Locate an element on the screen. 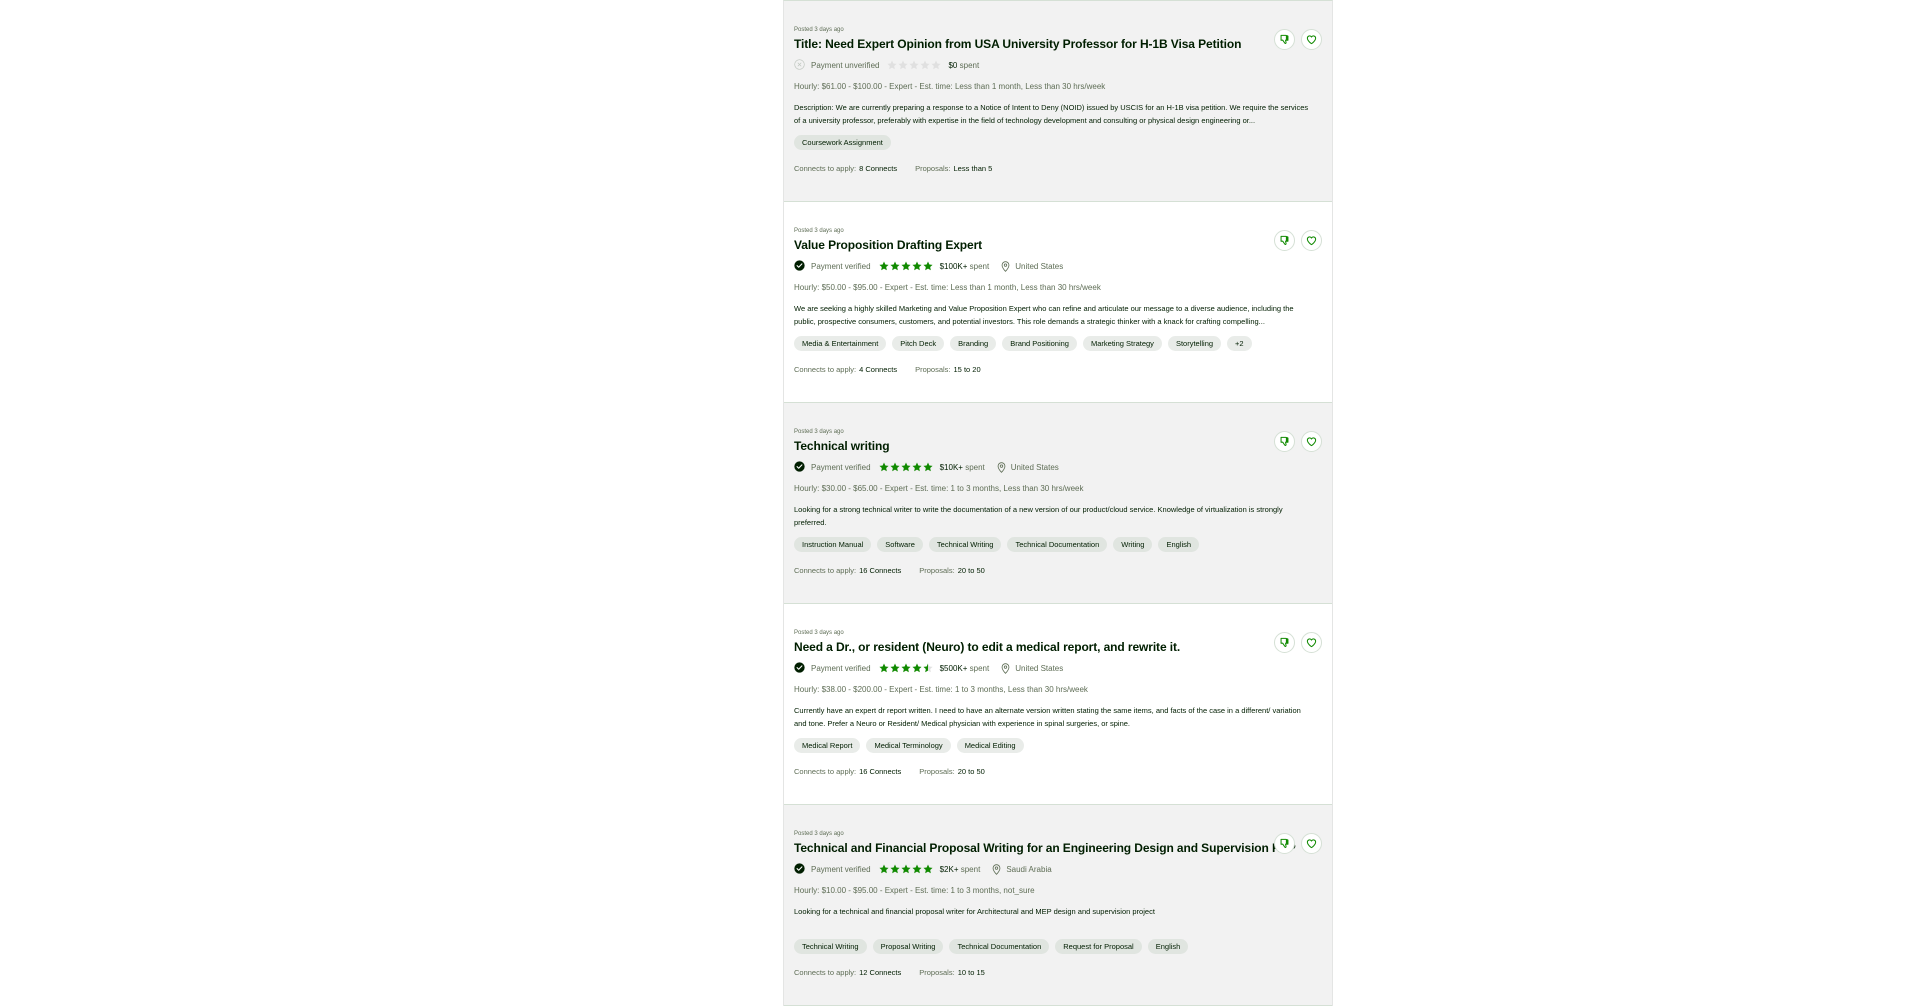 This screenshot has height=1006, width=1919. skill-tag: Branding is located at coordinates (973, 343).